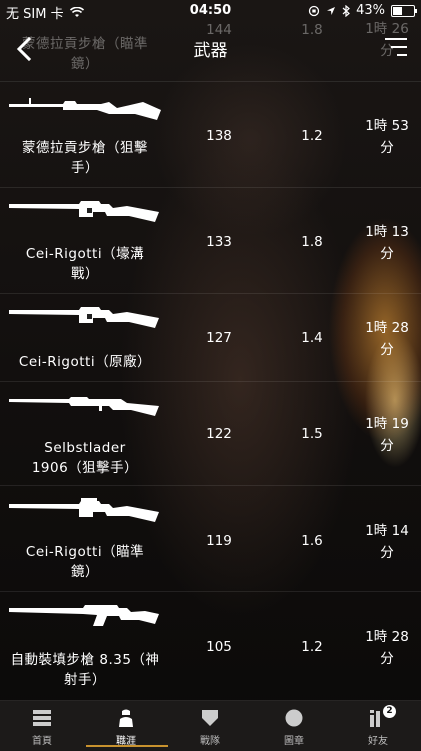 The width and height of the screenshot is (421, 751). I want to click on kills-value: 133, so click(219, 242).